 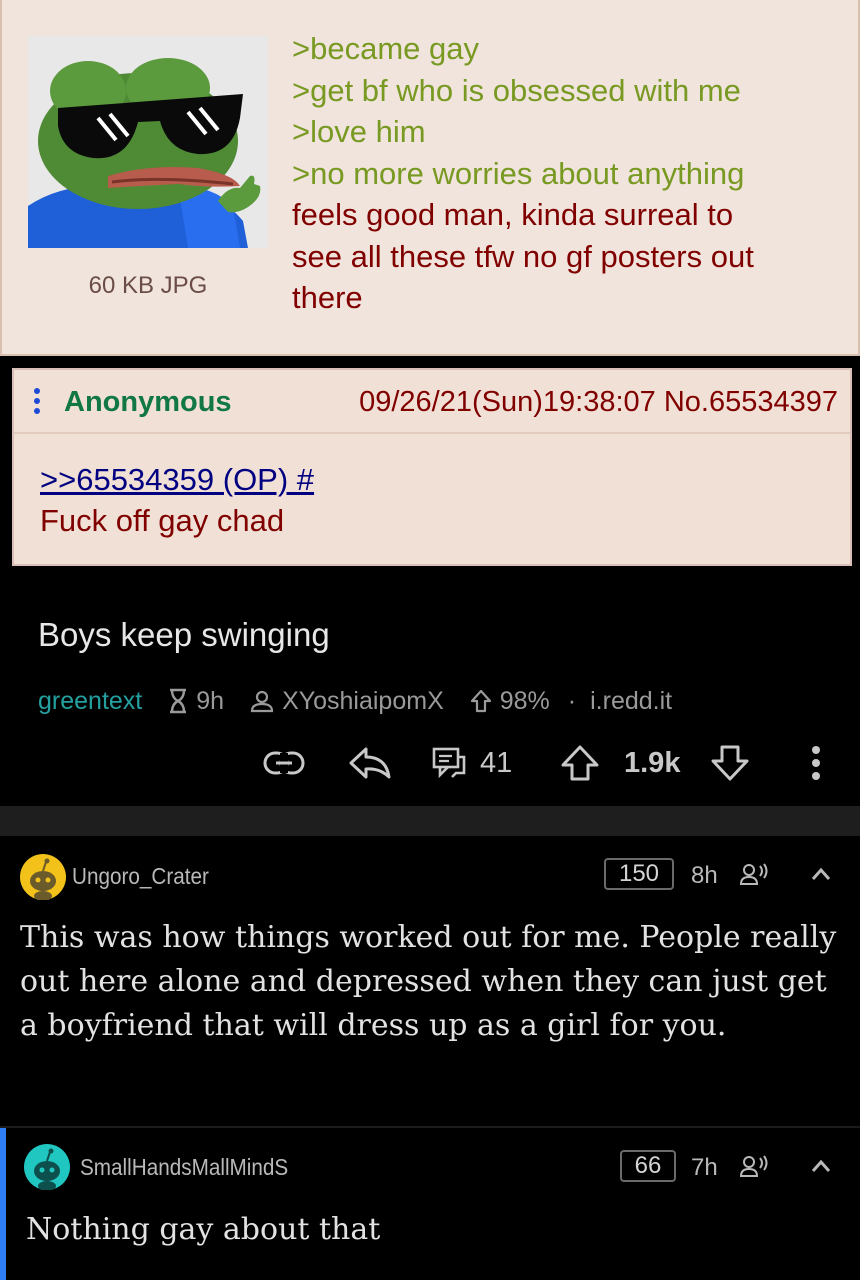 What do you see at coordinates (203, 1229) in the screenshot?
I see `comment-body: Nothing gay about that` at bounding box center [203, 1229].